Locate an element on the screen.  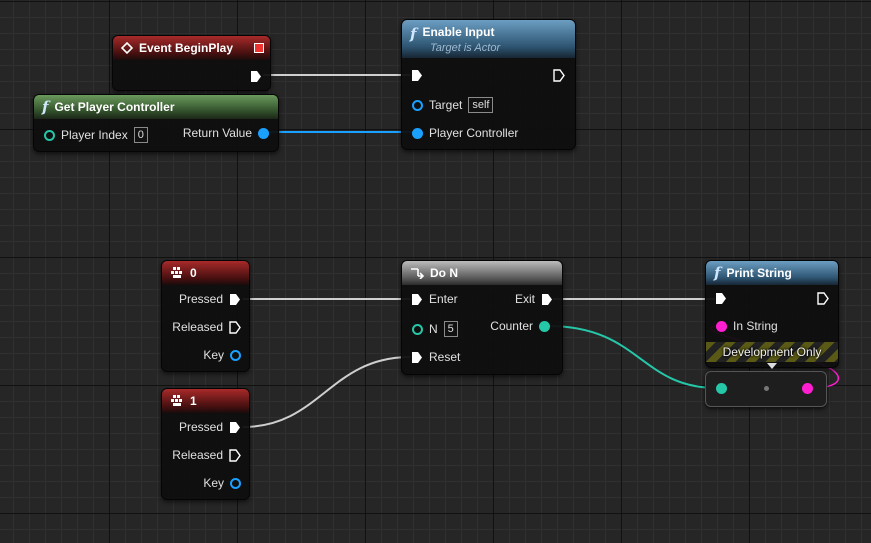
enter-label: Enter is located at coordinates (443, 299).